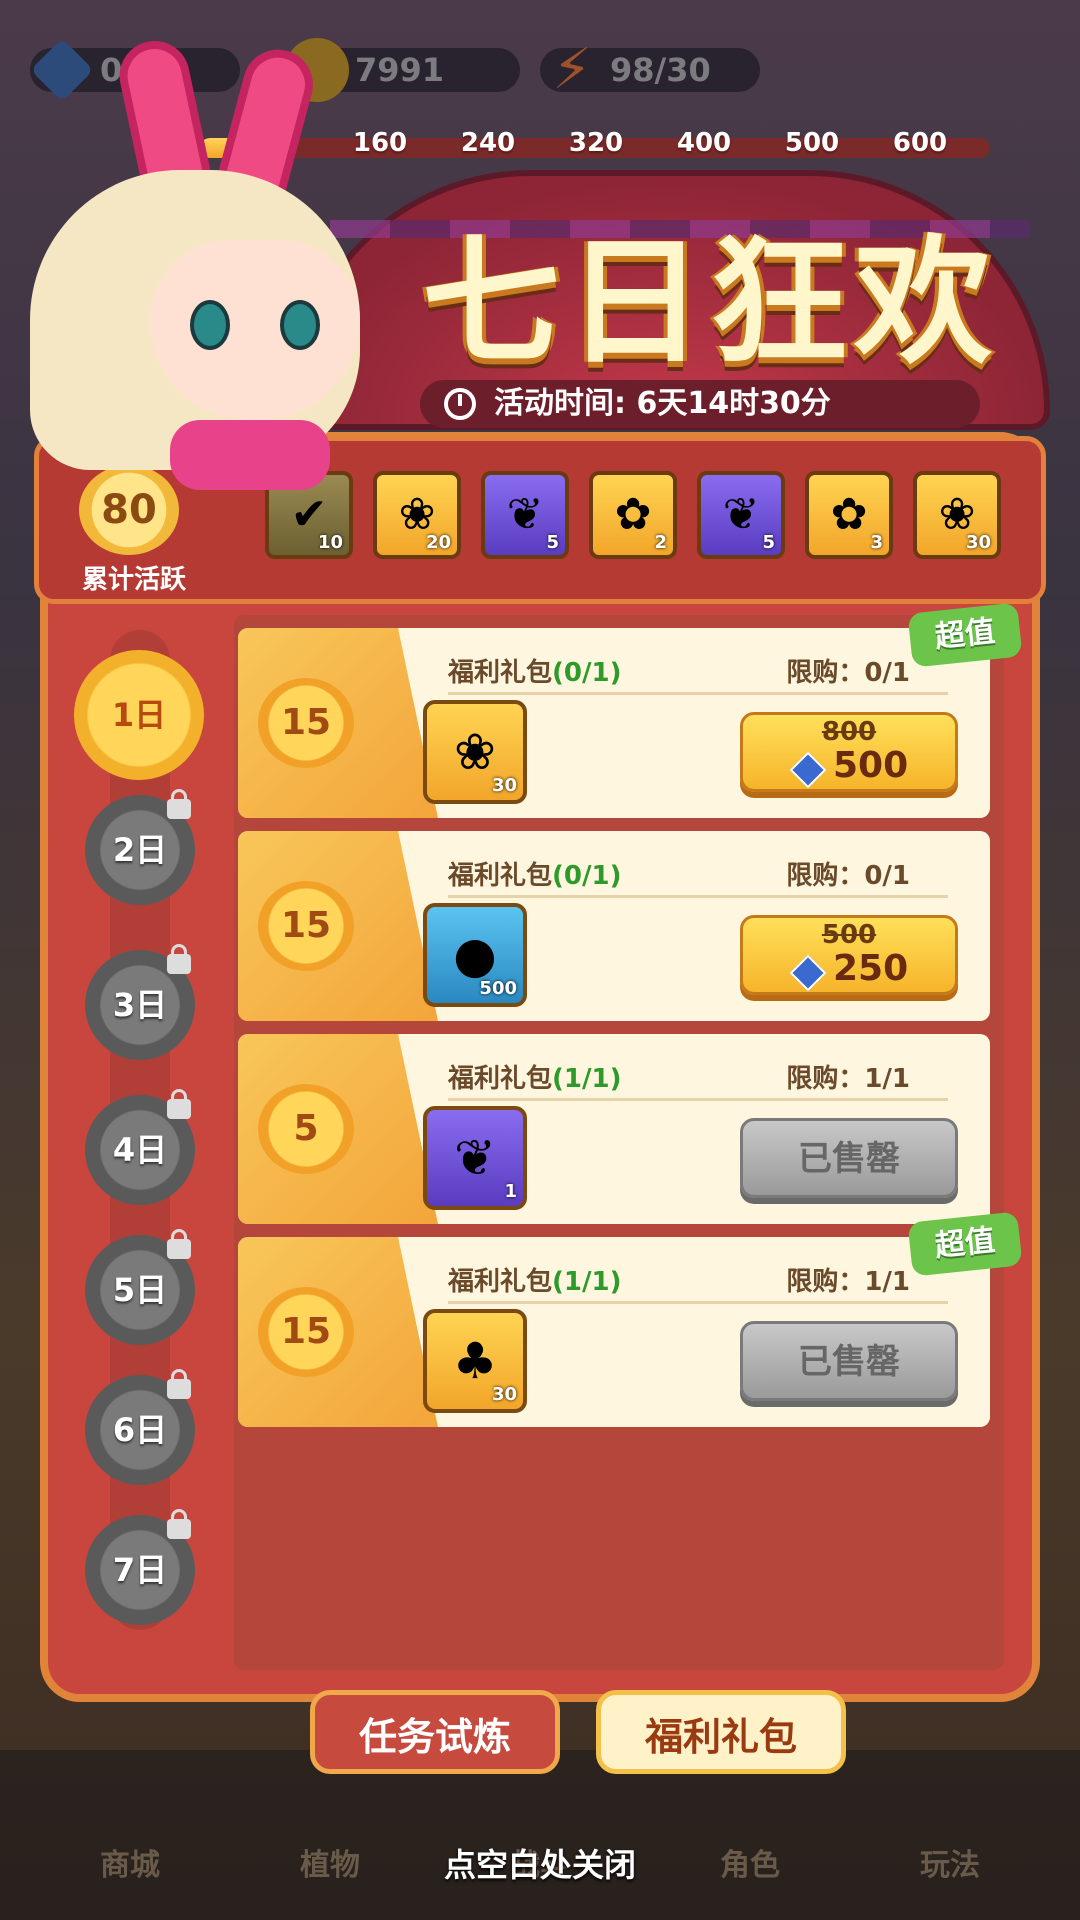 The height and width of the screenshot is (1920, 1080). What do you see at coordinates (140, 1147) in the screenshot?
I see `day-tab-4: 4日` at bounding box center [140, 1147].